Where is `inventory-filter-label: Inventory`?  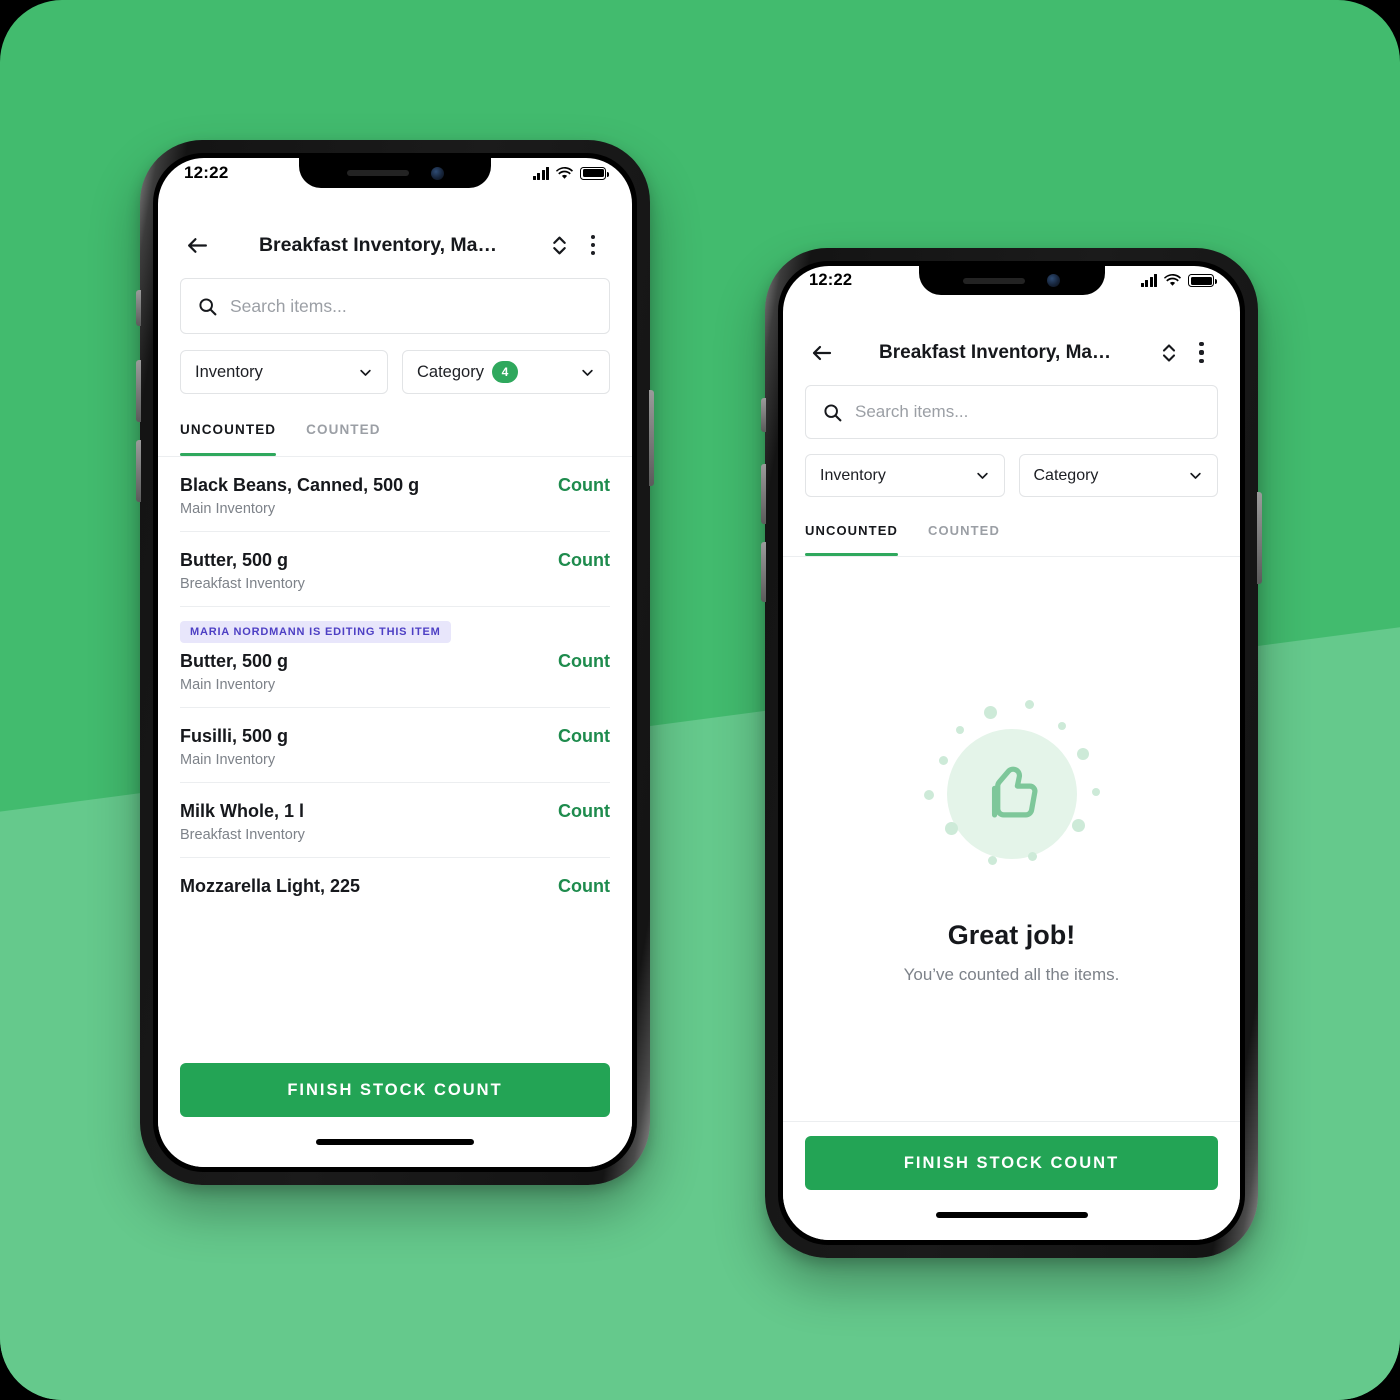
inventory-filter-label: Inventory is located at coordinates (853, 475).